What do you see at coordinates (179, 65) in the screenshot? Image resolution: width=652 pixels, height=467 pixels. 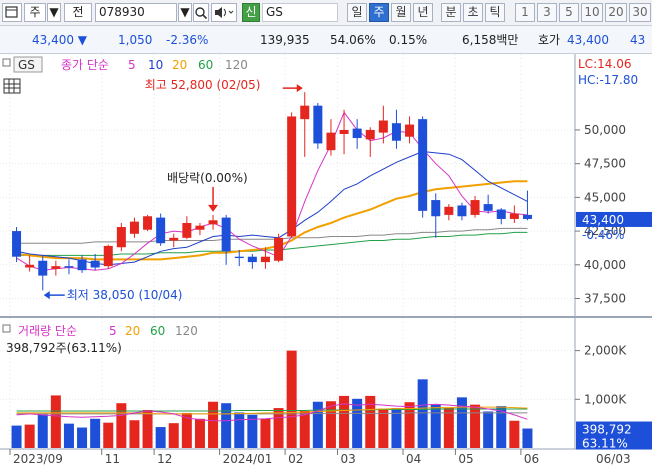 I see `ma20-legend: 20` at bounding box center [179, 65].